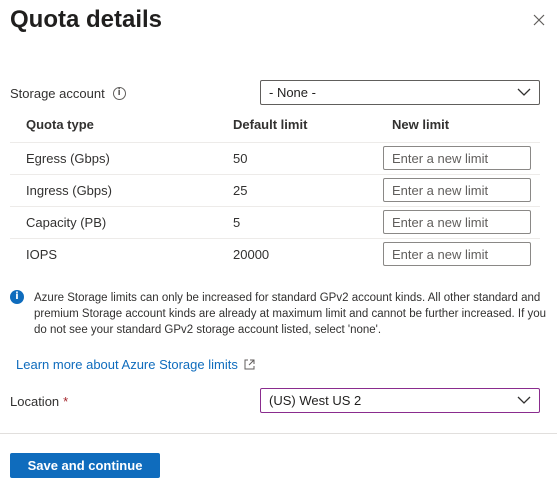 The width and height of the screenshot is (557, 490). Describe the element at coordinates (421, 124) in the screenshot. I see `column-header-new-limit: New limit` at that location.